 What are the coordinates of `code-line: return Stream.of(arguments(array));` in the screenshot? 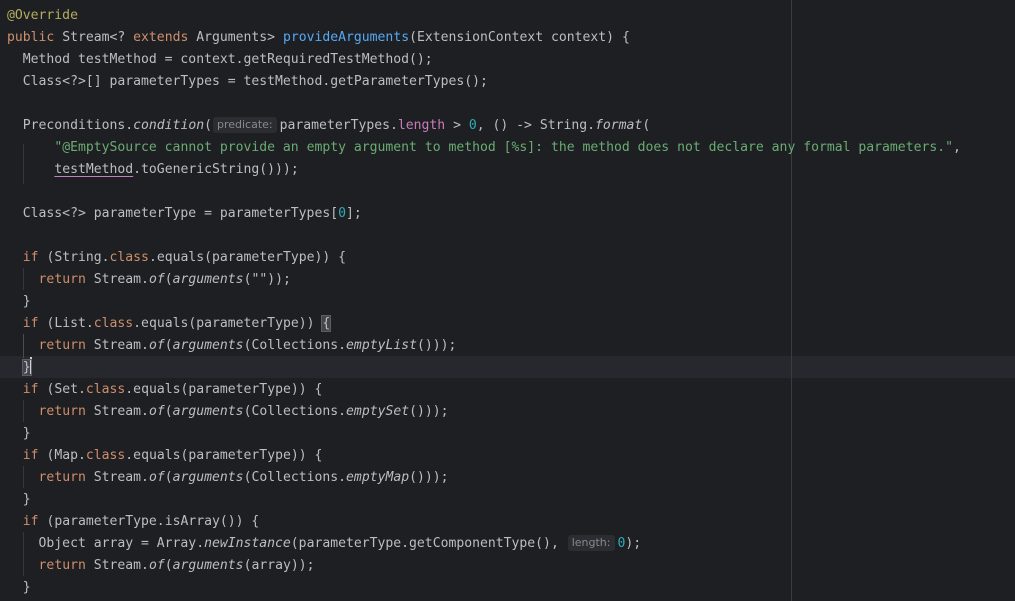 It's located at (161, 566).